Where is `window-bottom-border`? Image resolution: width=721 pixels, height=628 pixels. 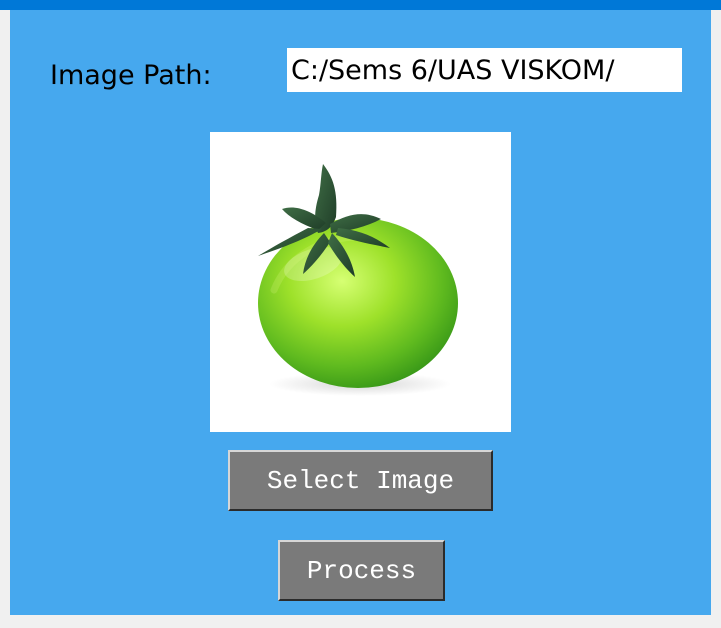 window-bottom-border is located at coordinates (360, 621).